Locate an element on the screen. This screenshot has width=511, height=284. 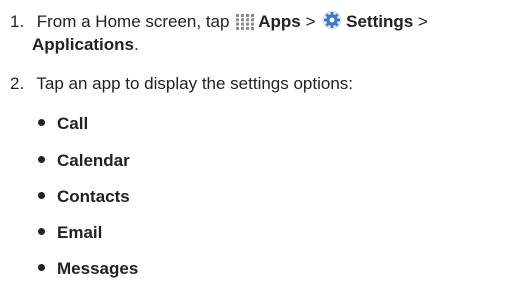
settings-gear-icon is located at coordinates (332, 23).